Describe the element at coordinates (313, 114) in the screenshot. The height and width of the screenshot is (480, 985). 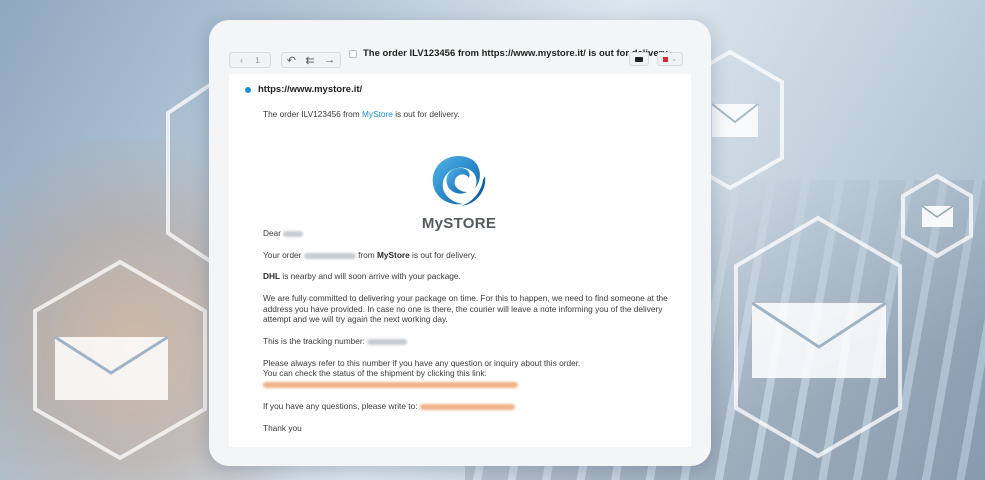
I see `intro-prefix: The order ILV123456 from` at that location.